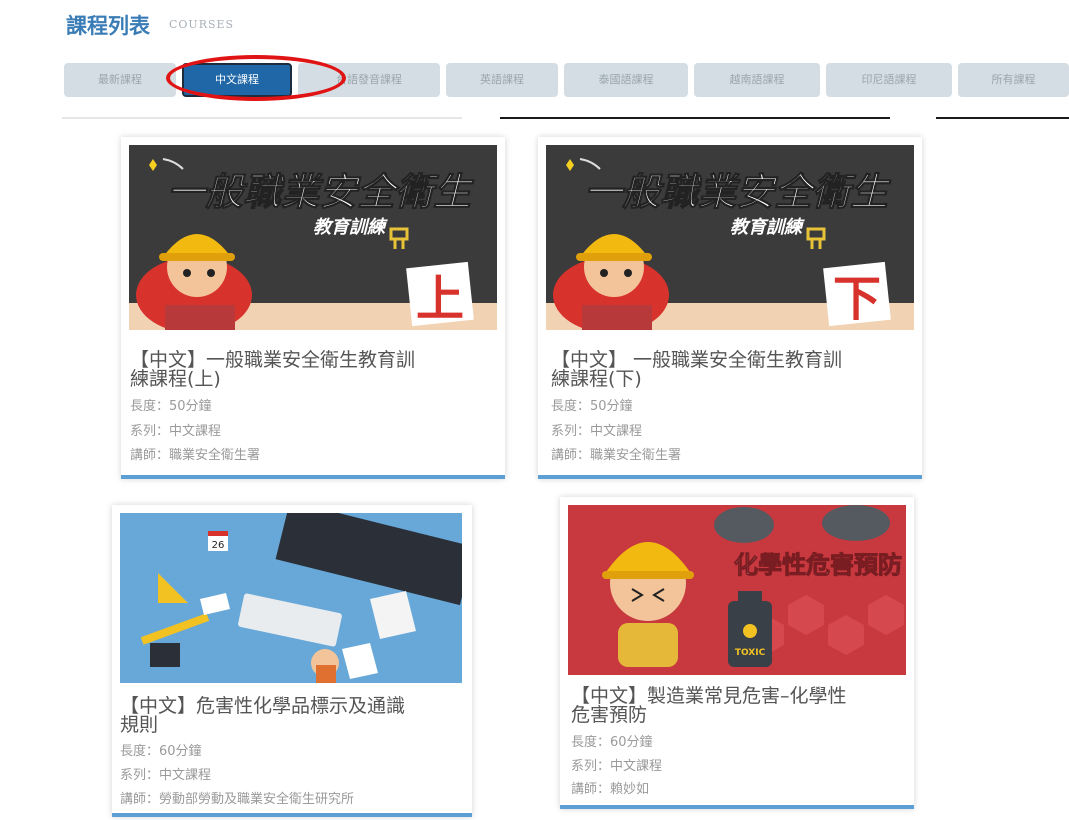 Image resolution: width=1069 pixels, height=820 pixels. Describe the element at coordinates (818, 565) in the screenshot. I see `thumb-heading: 化學性危害預防` at that location.